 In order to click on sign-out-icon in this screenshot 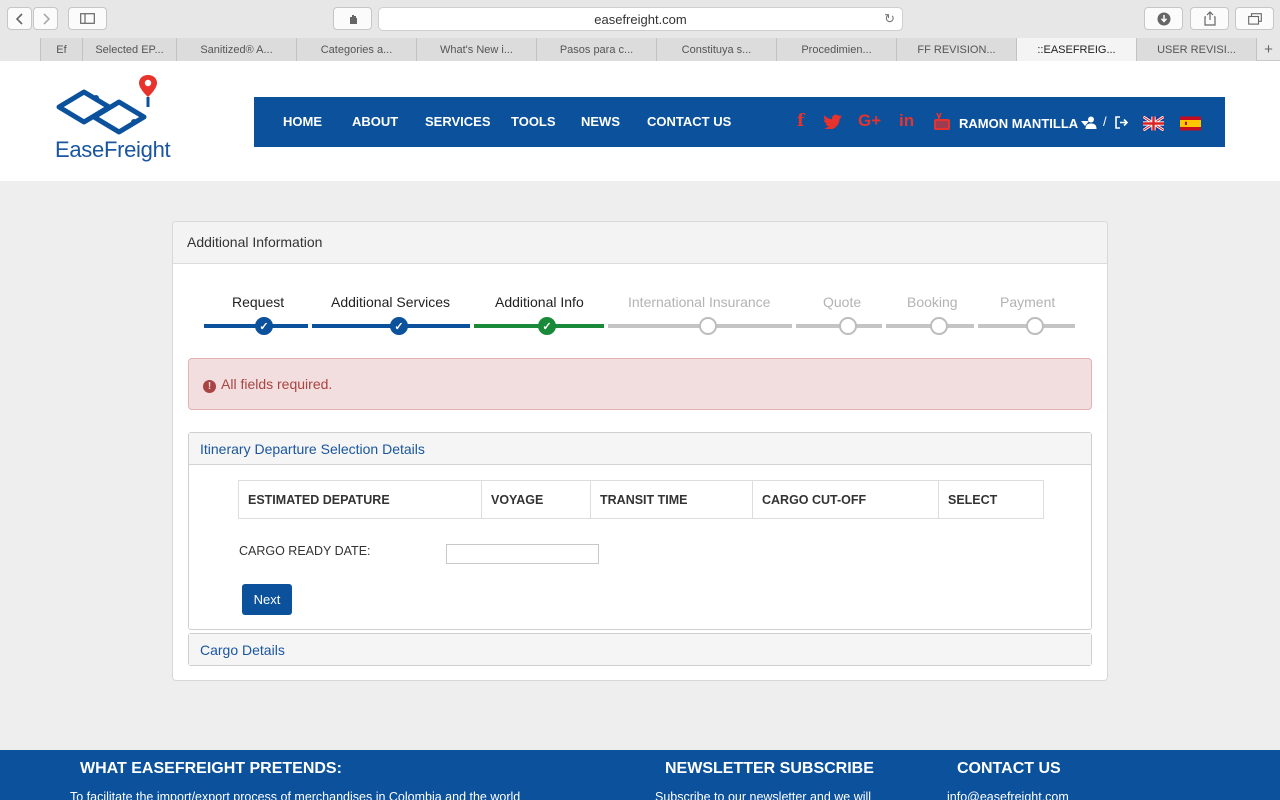, I will do `click(1122, 122)`.